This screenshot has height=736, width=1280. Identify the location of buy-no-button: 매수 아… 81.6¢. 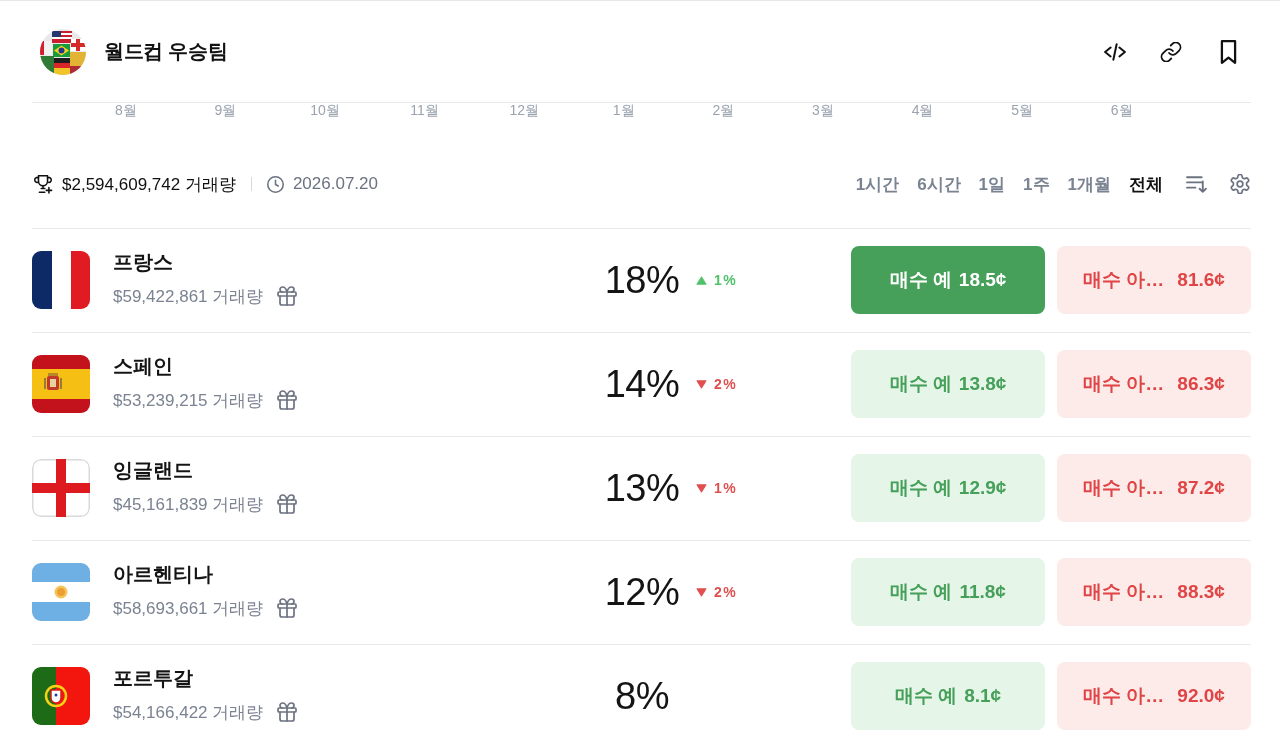
(1154, 280).